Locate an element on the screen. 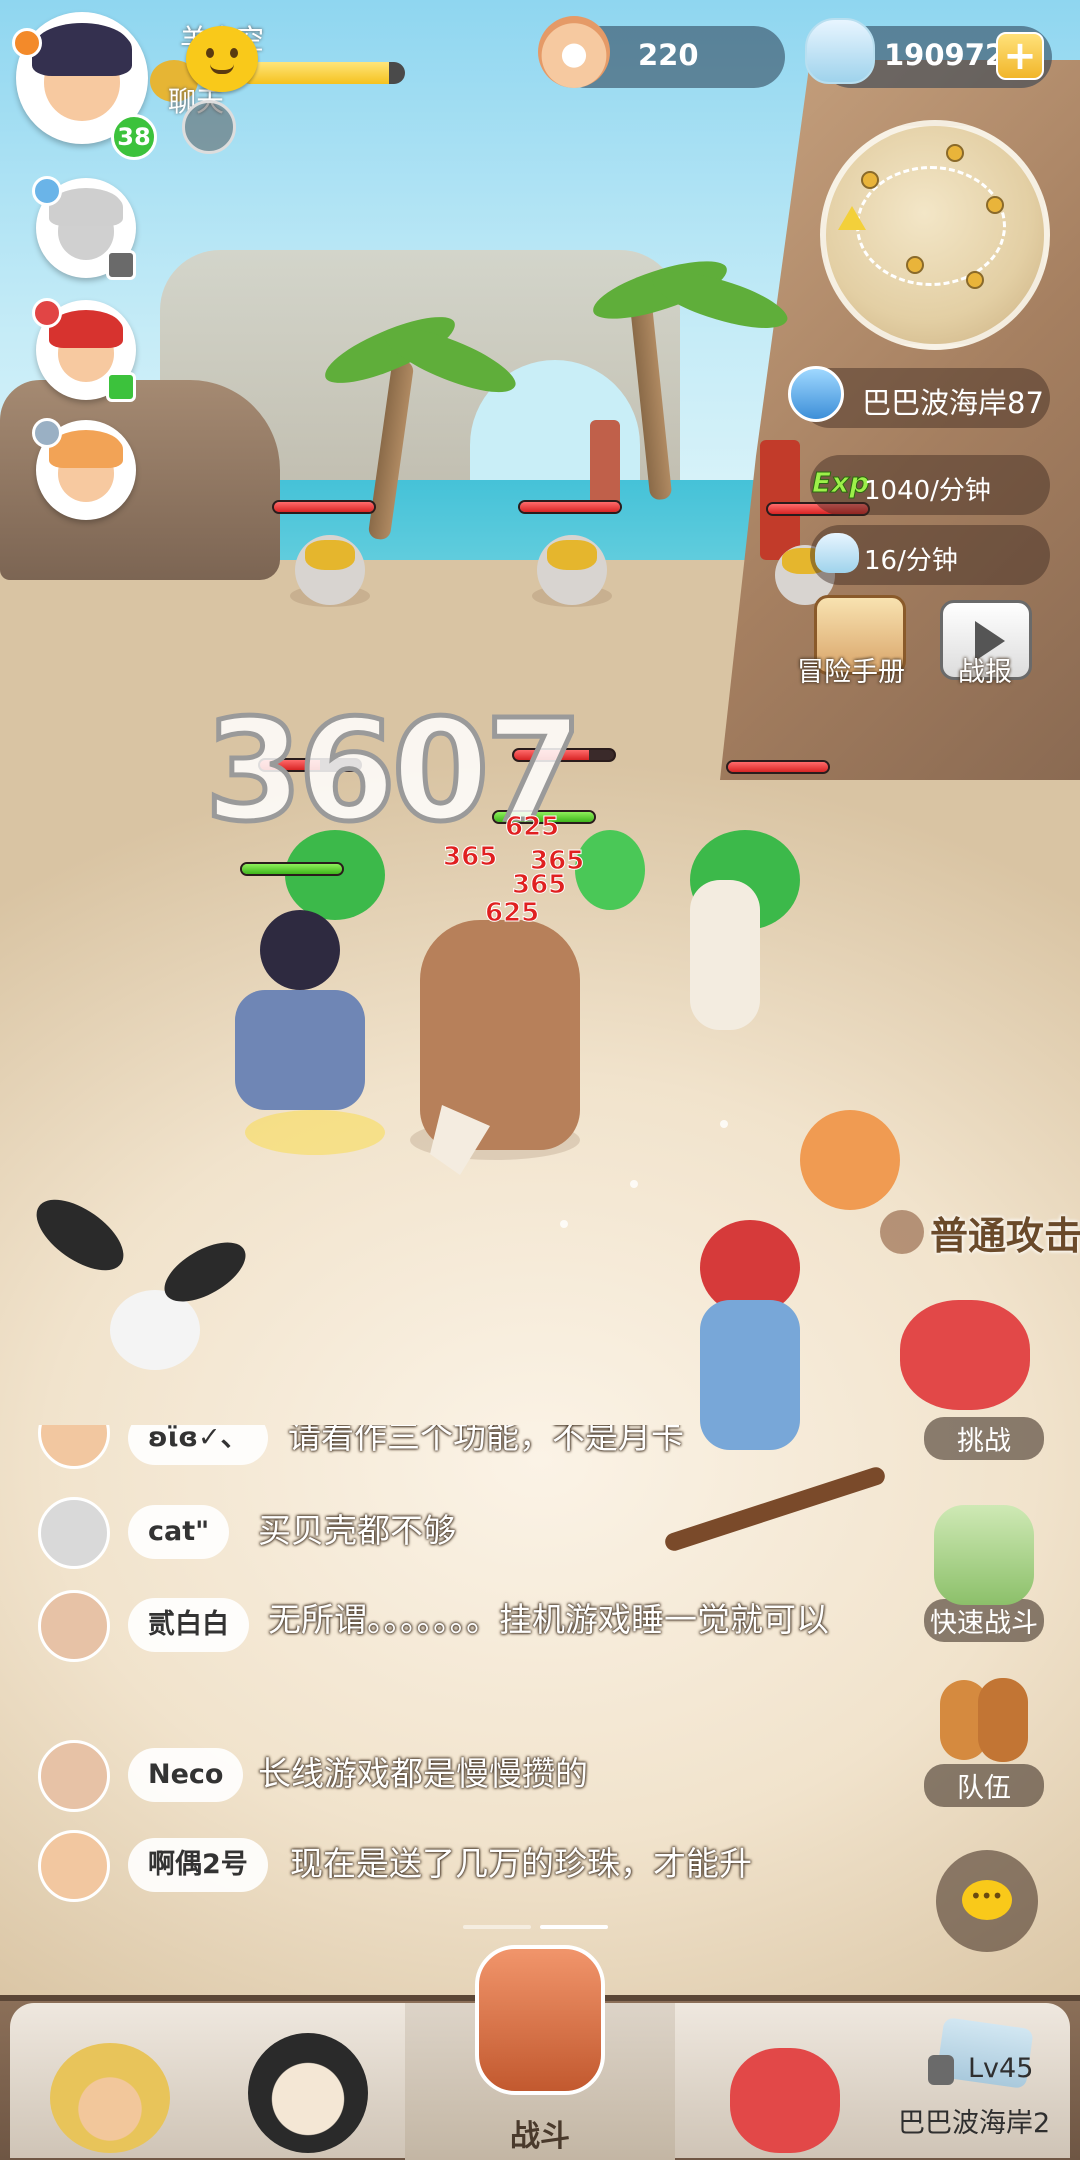  tab-pets is located at coordinates (785, 2080).